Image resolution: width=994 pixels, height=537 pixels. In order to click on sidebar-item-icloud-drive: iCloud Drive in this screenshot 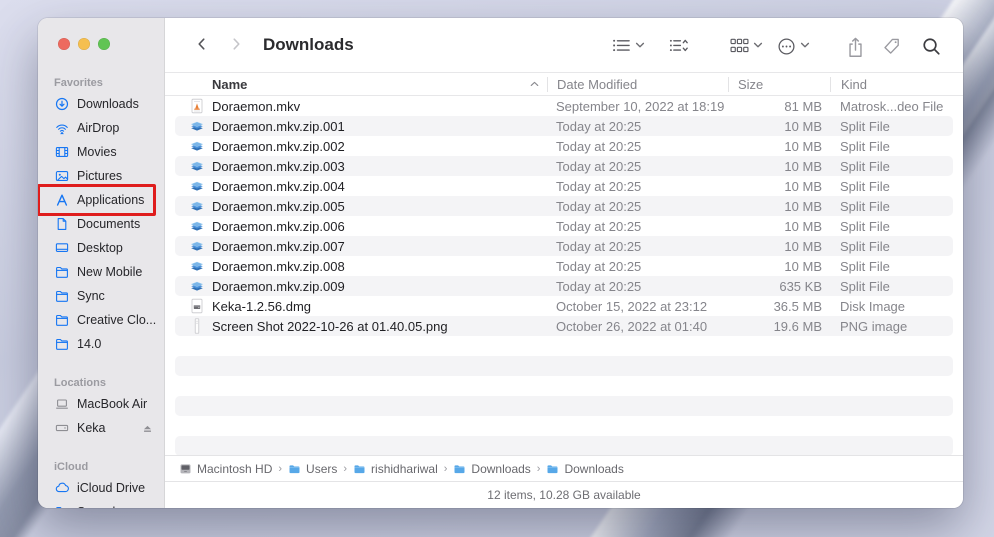, I will do `click(101, 488)`.